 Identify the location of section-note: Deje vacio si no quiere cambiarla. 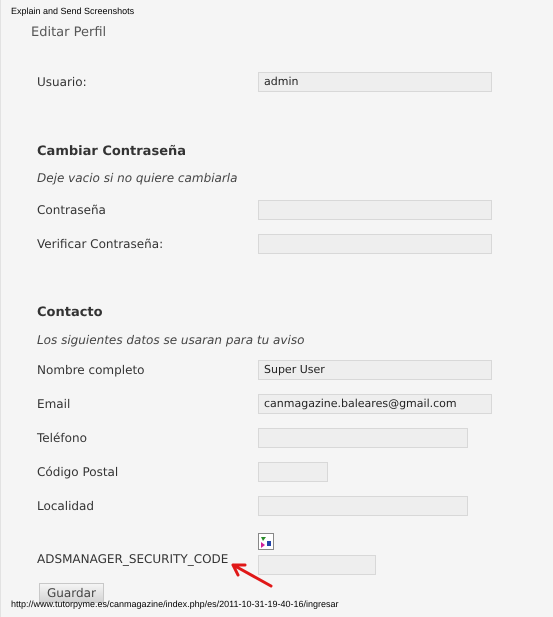
(137, 178).